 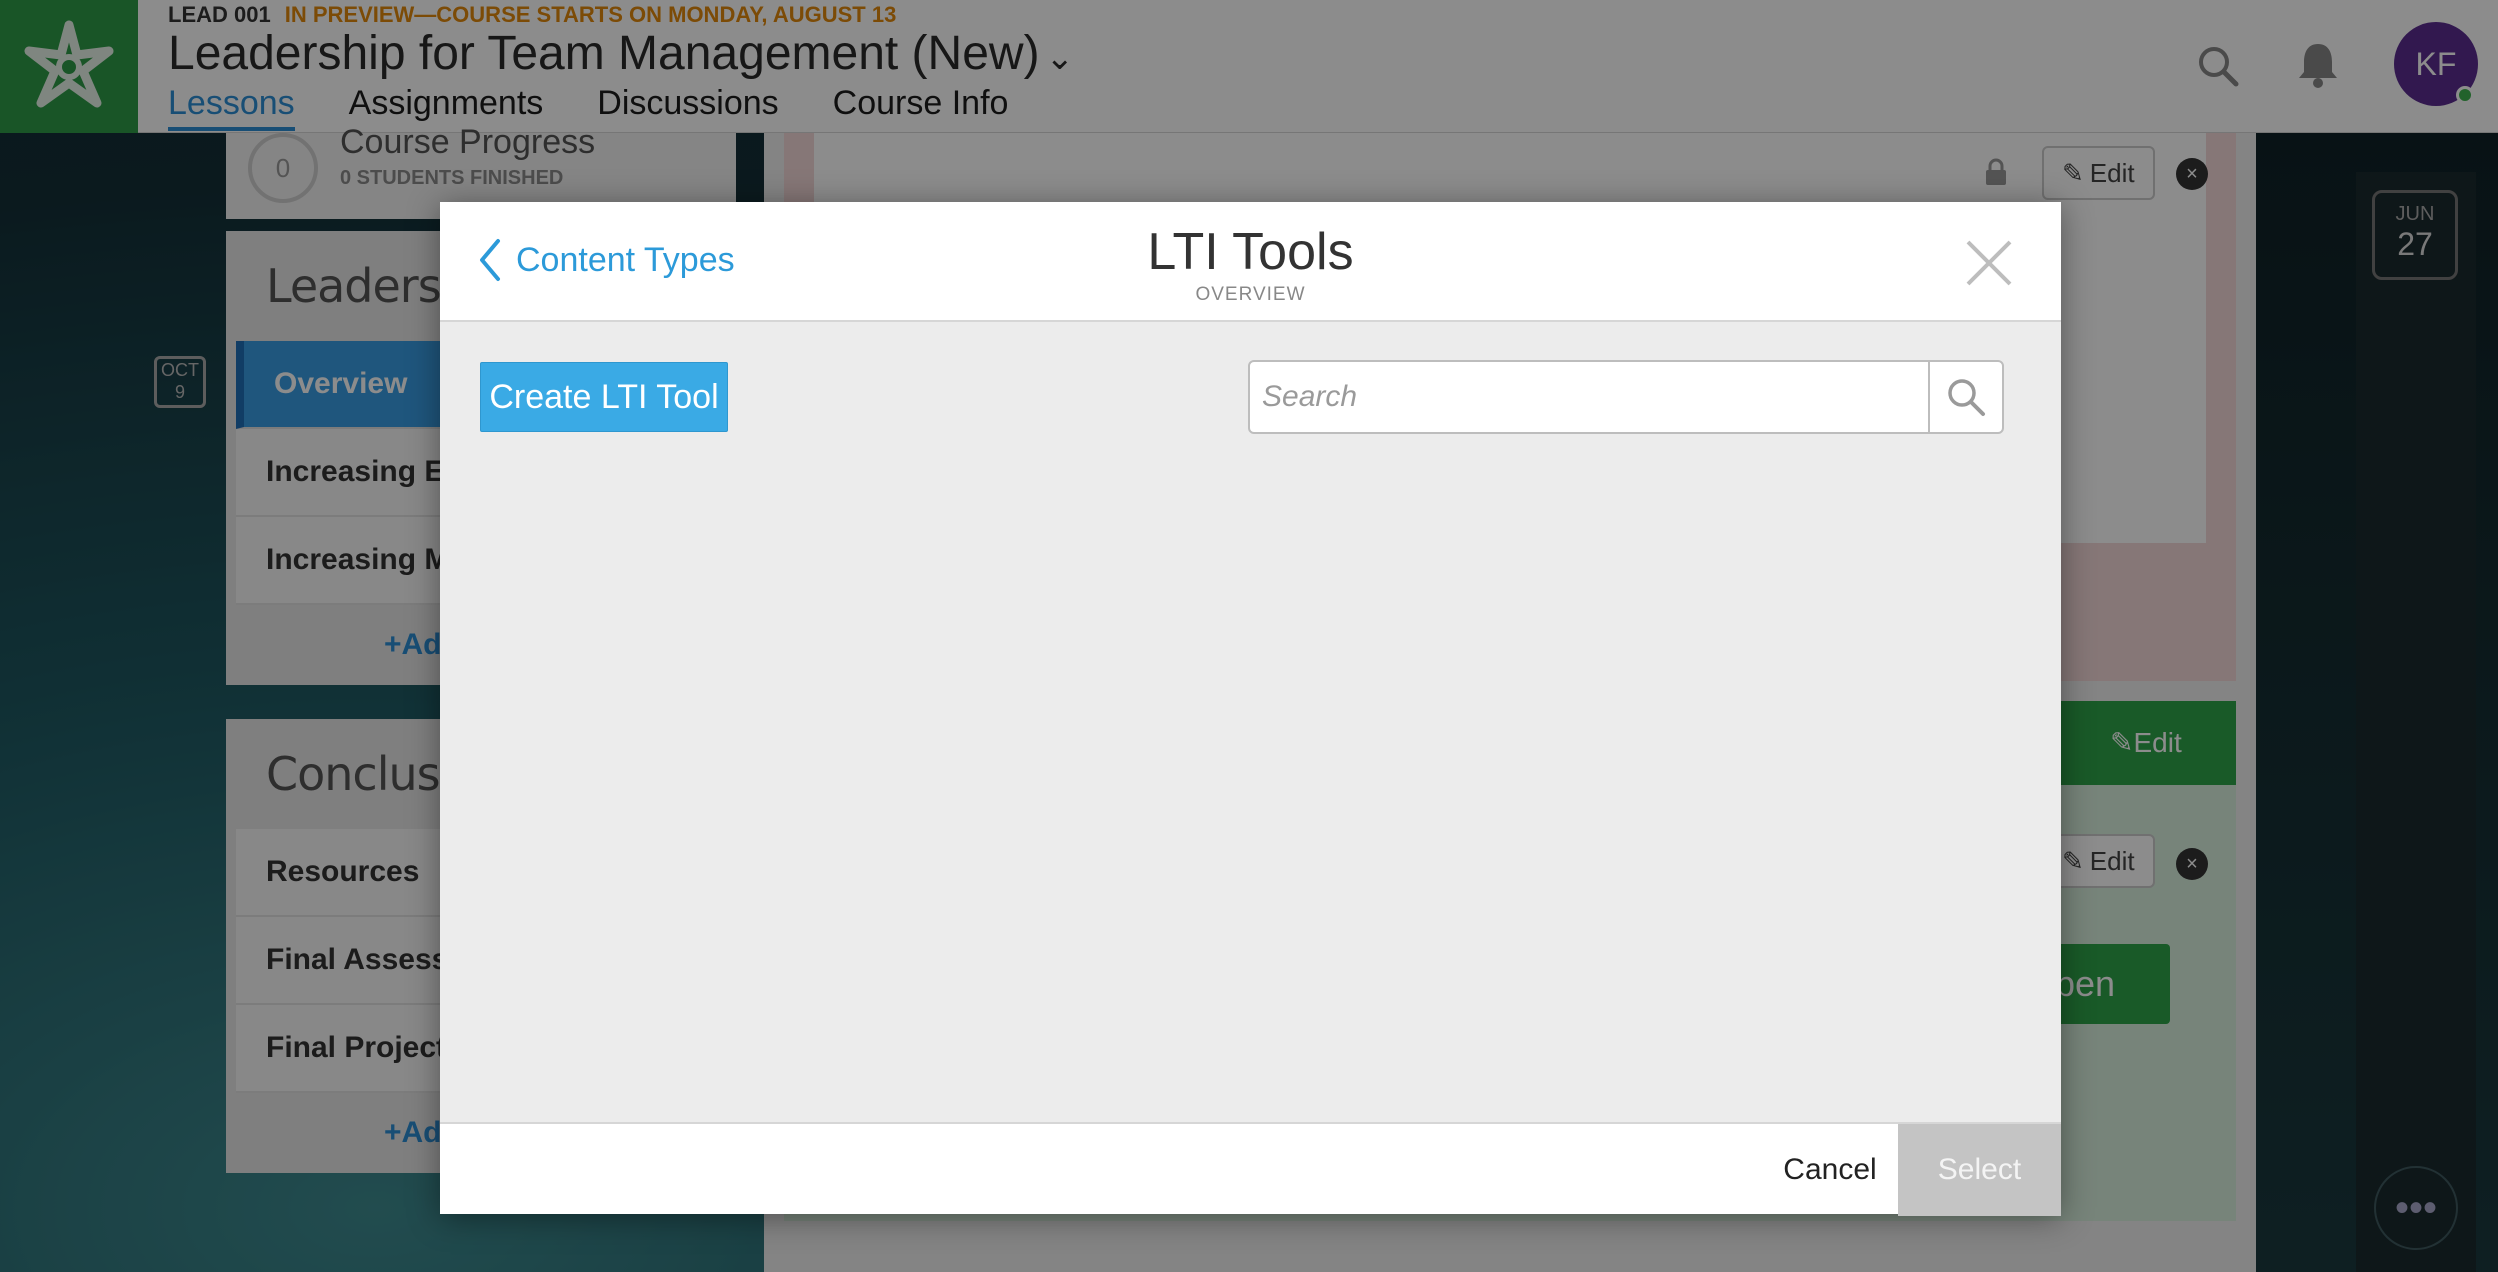 I want to click on close-icon, so click(x=1989, y=263).